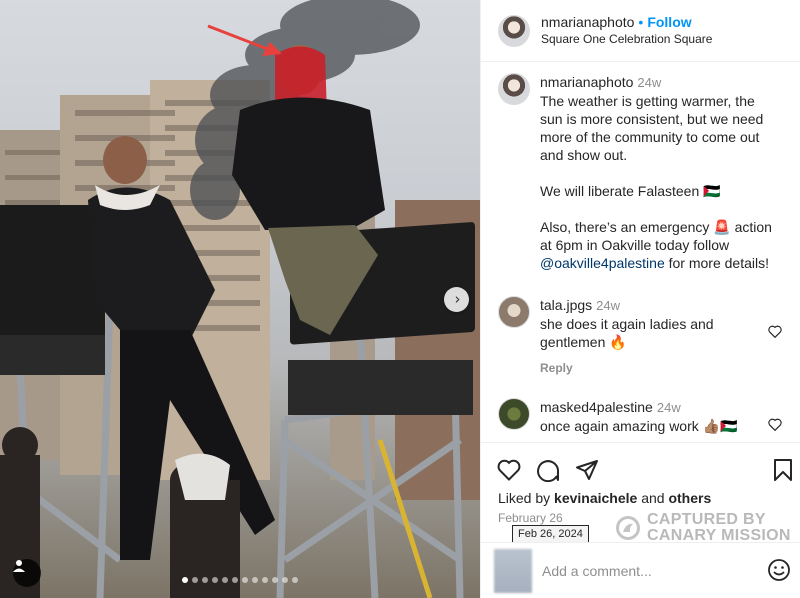 This screenshot has height=598, width=800. What do you see at coordinates (586, 82) in the screenshot?
I see `comment-username: nmarianaphoto` at bounding box center [586, 82].